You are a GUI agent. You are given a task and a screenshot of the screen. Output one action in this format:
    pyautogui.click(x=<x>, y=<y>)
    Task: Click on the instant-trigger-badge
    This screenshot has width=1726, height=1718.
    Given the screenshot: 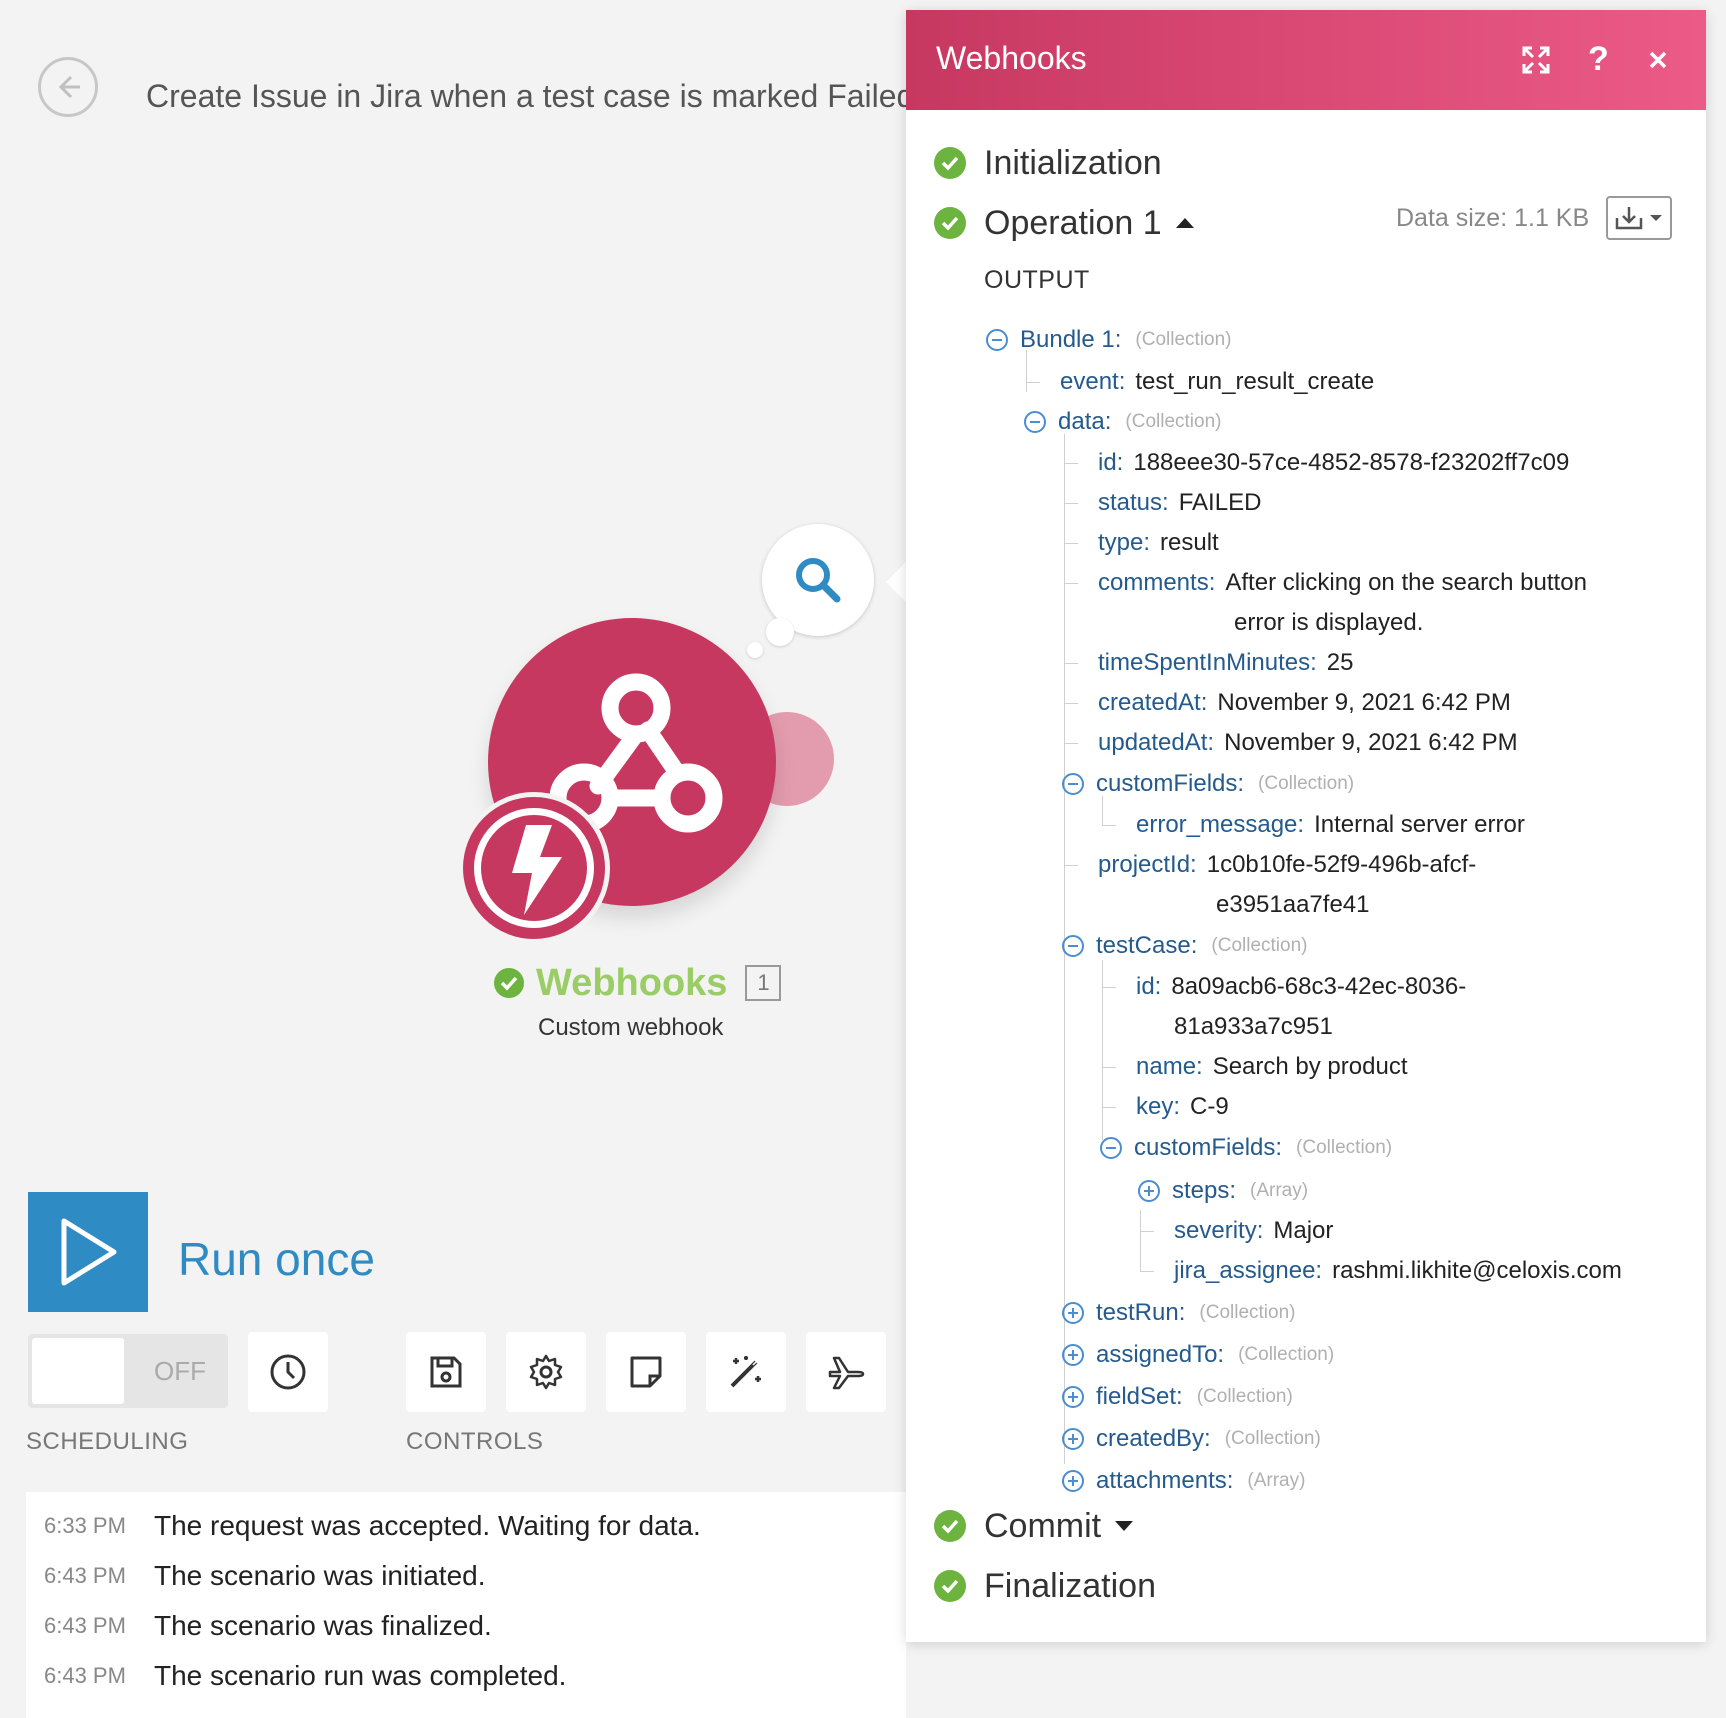 What is the action you would take?
    pyautogui.click(x=534, y=868)
    